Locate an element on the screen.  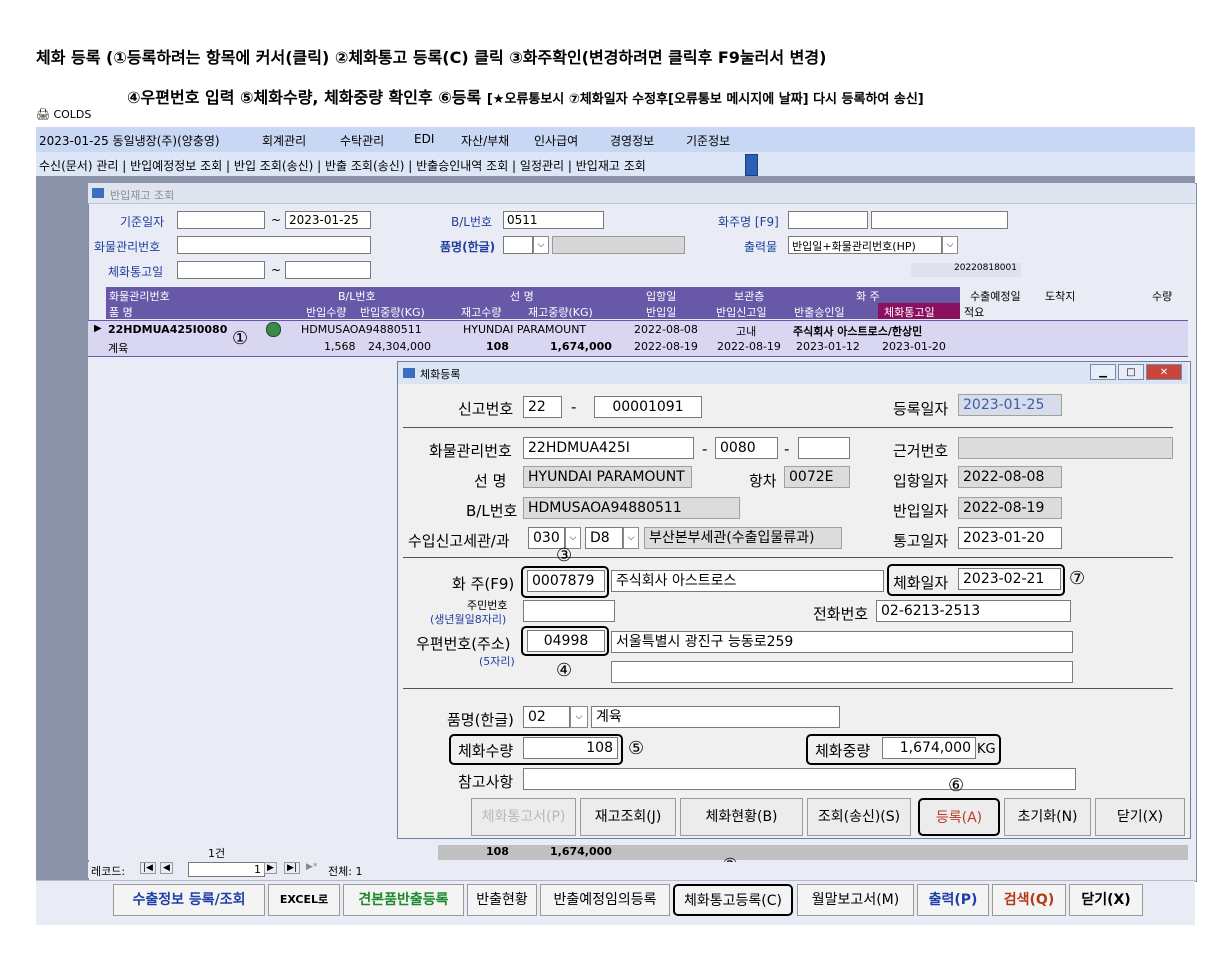
hdr-item: 품 명 is located at coordinates (121, 312).